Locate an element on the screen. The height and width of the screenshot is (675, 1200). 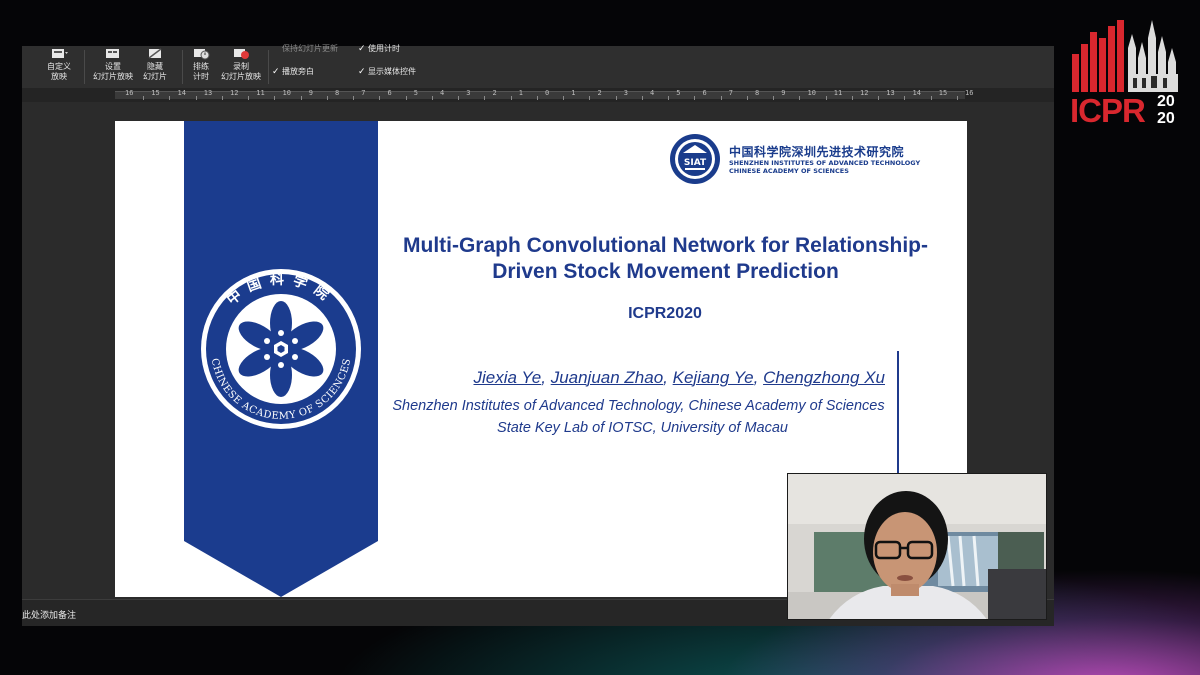
slideshow-icon is located at coordinates (60, 53).